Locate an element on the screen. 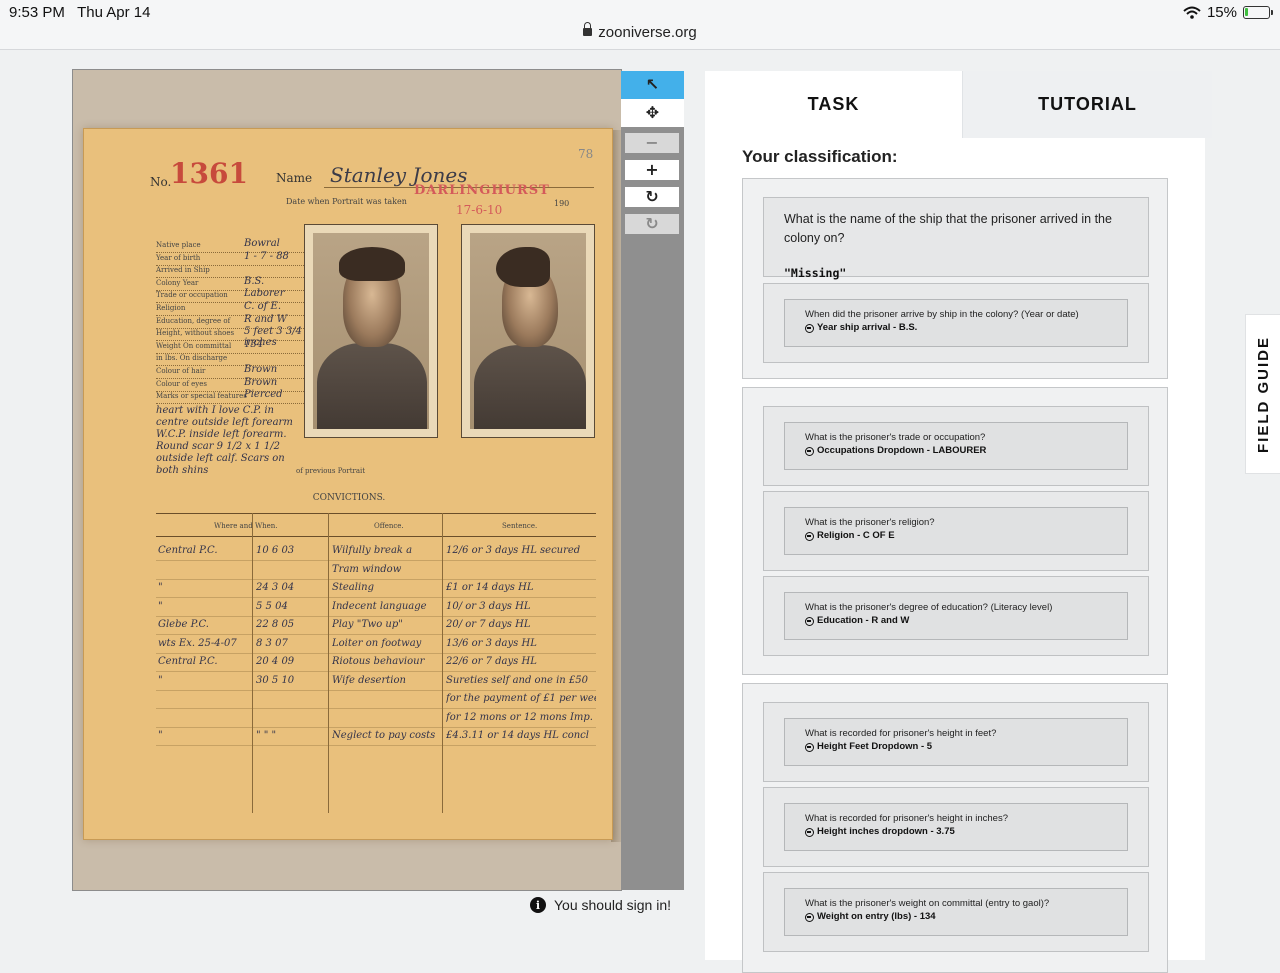  field-label: Colony Year is located at coordinates (177, 282).